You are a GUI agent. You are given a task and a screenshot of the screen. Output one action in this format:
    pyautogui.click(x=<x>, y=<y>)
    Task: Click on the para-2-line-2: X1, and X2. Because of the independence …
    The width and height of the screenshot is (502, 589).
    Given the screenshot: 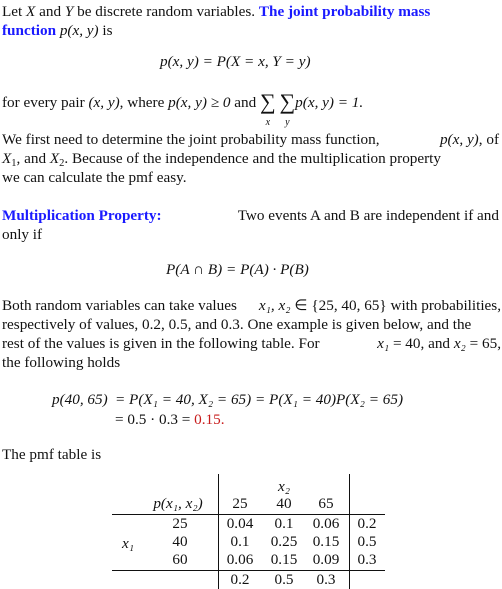 What is the action you would take?
    pyautogui.click(x=250, y=159)
    